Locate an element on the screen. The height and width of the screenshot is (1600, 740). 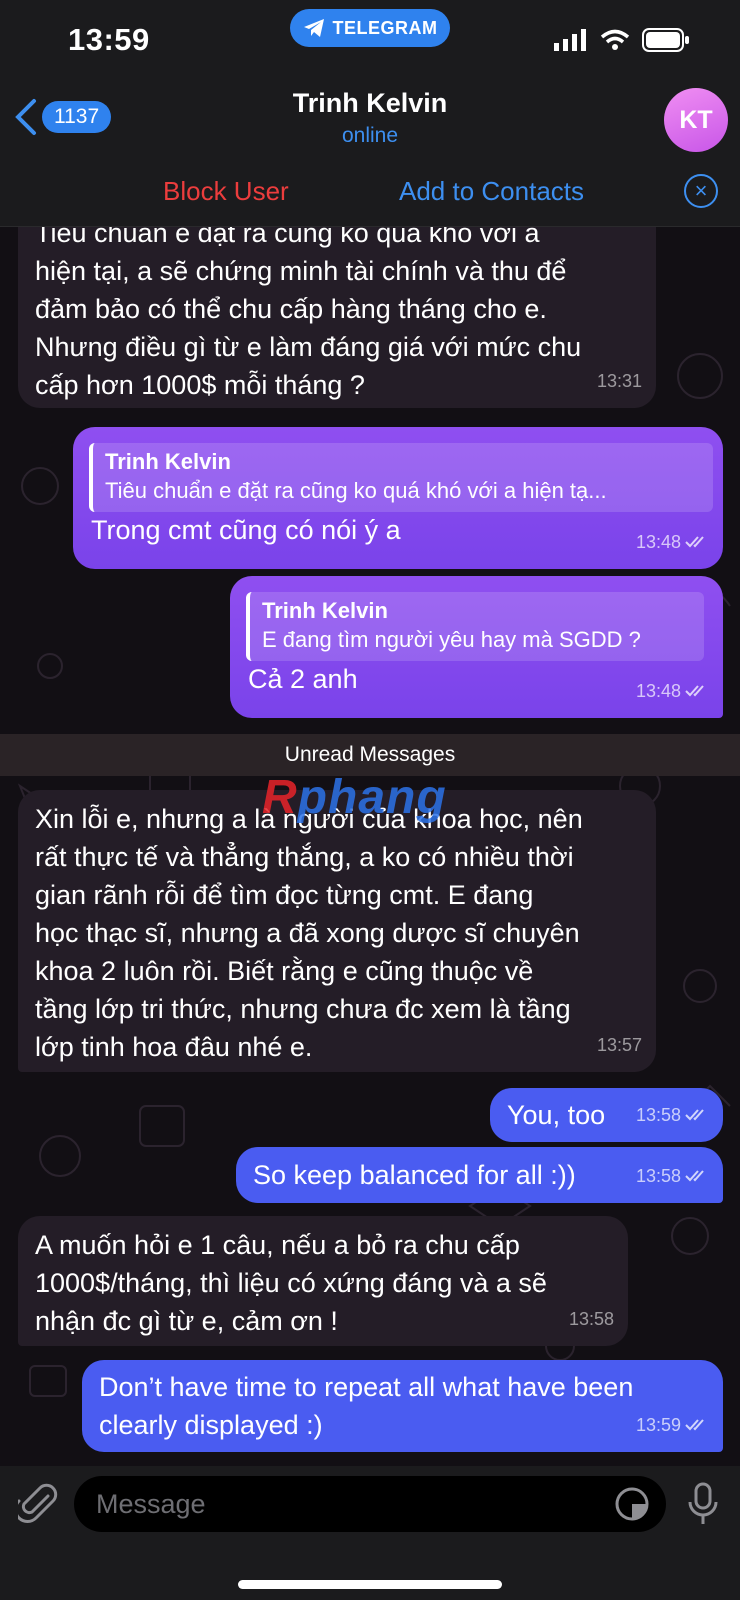
add-to-contacts-button: Add to Contacts is located at coordinates (491, 191).